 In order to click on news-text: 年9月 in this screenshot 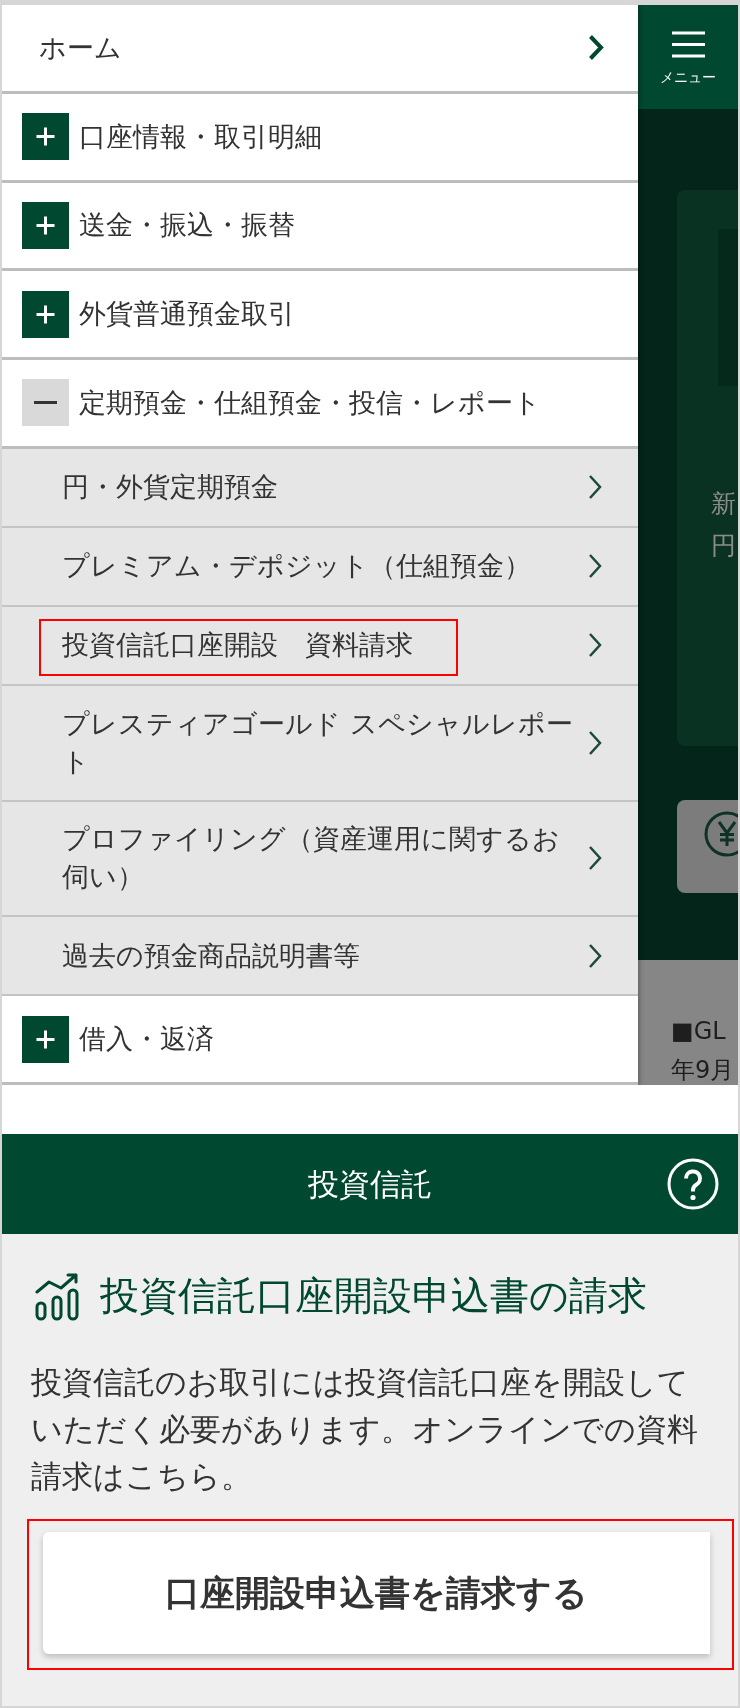, I will do `click(703, 1070)`.